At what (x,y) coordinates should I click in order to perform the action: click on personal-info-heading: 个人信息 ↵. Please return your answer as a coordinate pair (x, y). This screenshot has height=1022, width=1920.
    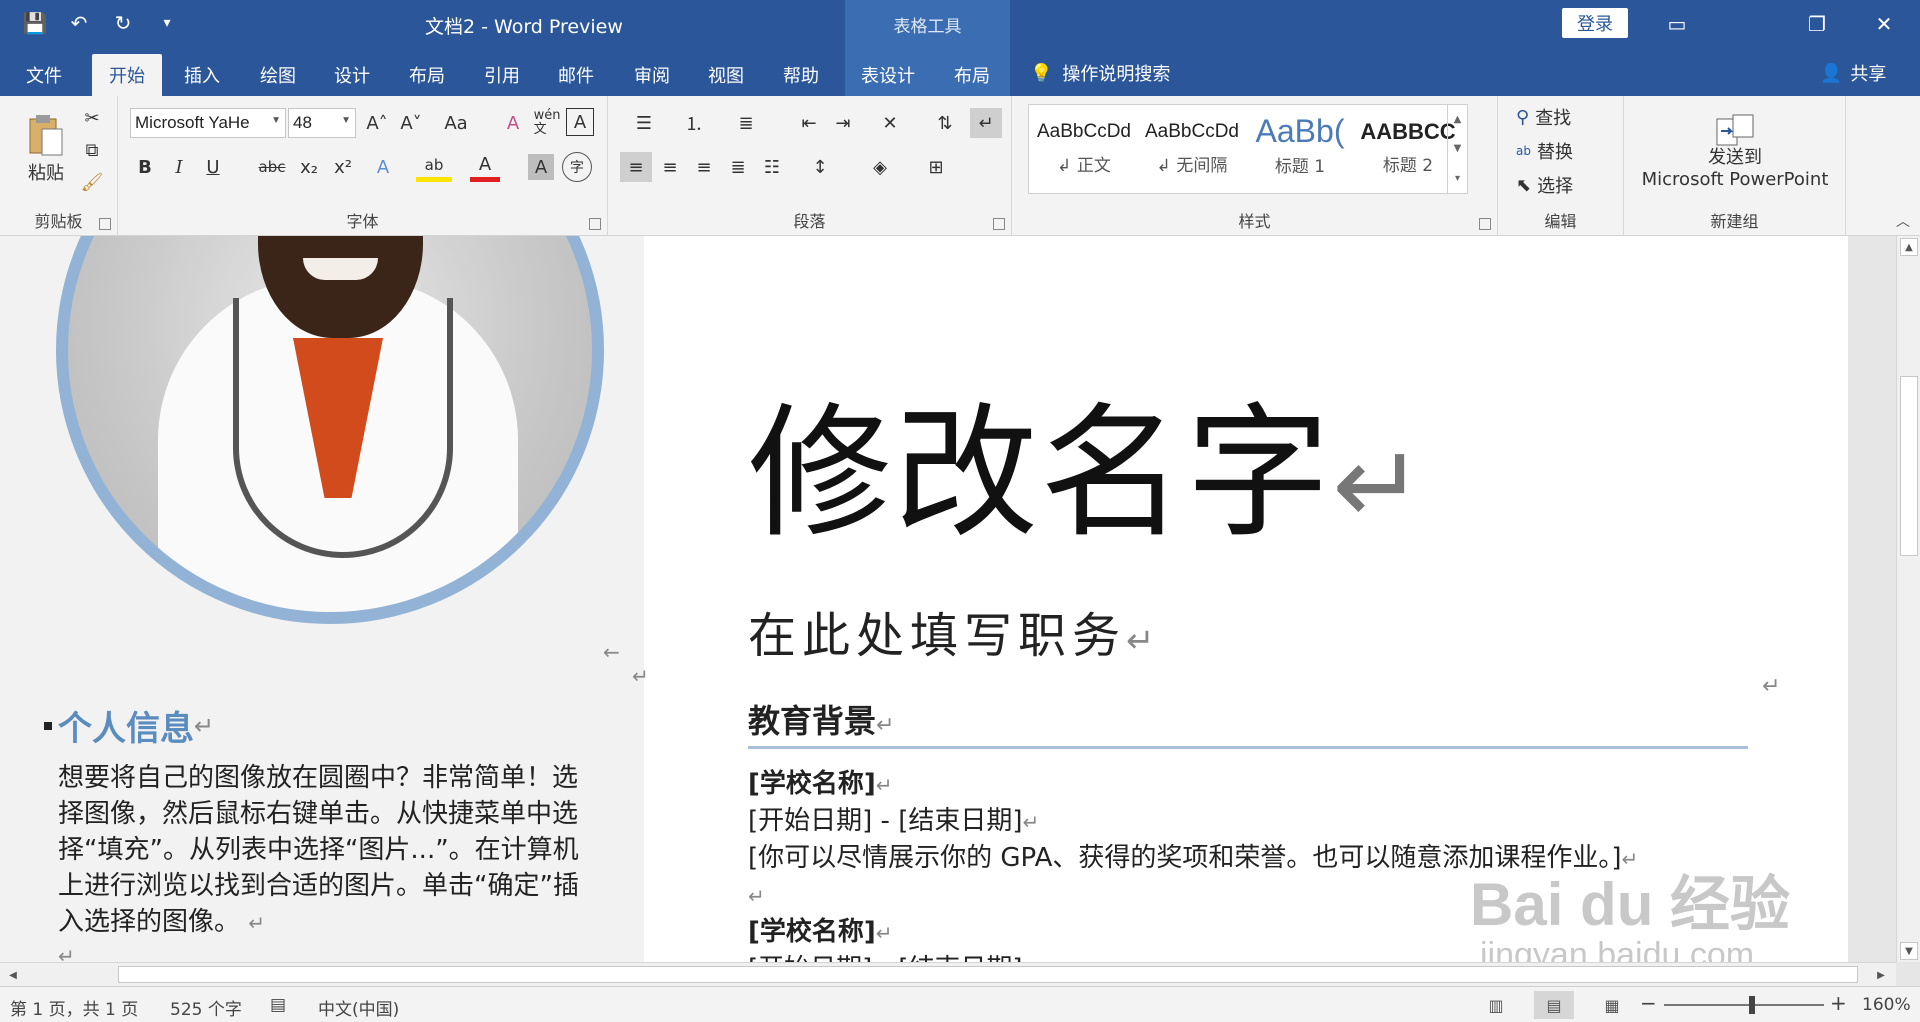
    Looking at the image, I should click on (129, 725).